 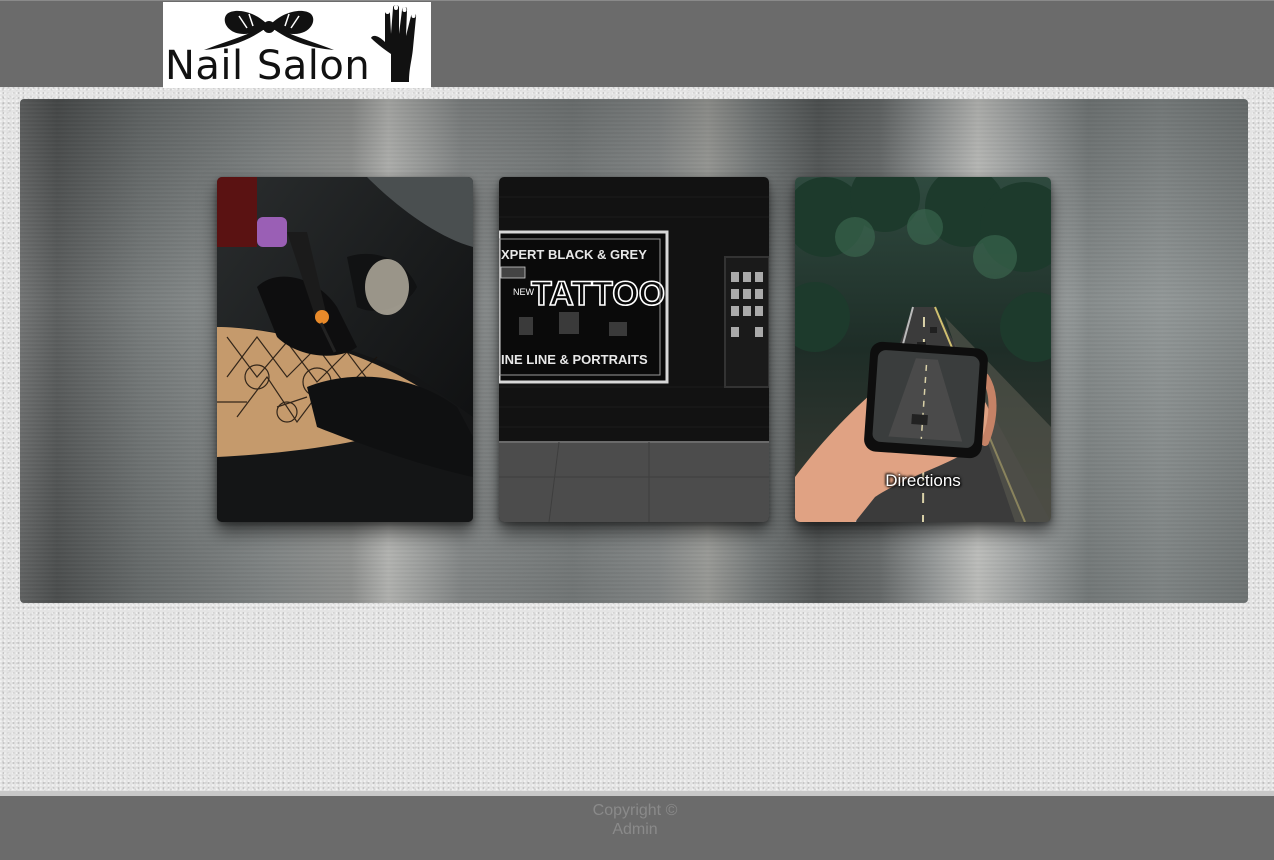 I want to click on site-footer: Copyright © Admin, so click(x=637, y=825).